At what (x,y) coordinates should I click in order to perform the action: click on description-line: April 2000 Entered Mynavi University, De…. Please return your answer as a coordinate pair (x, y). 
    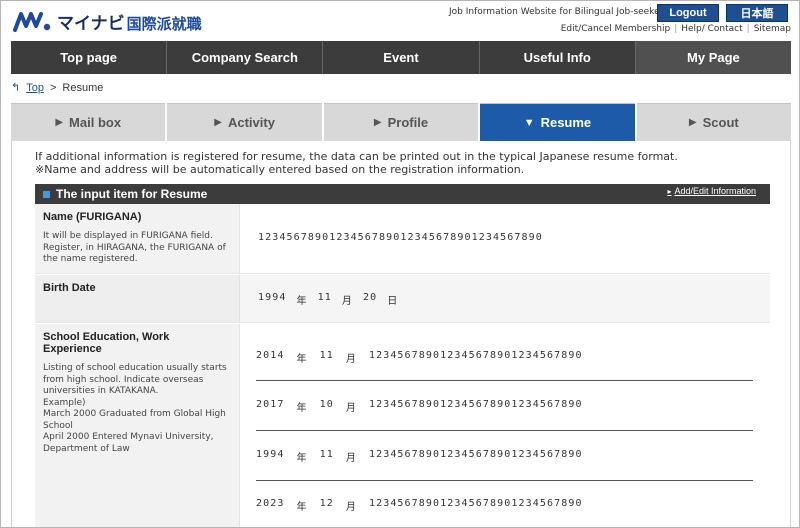
    Looking at the image, I should click on (128, 443).